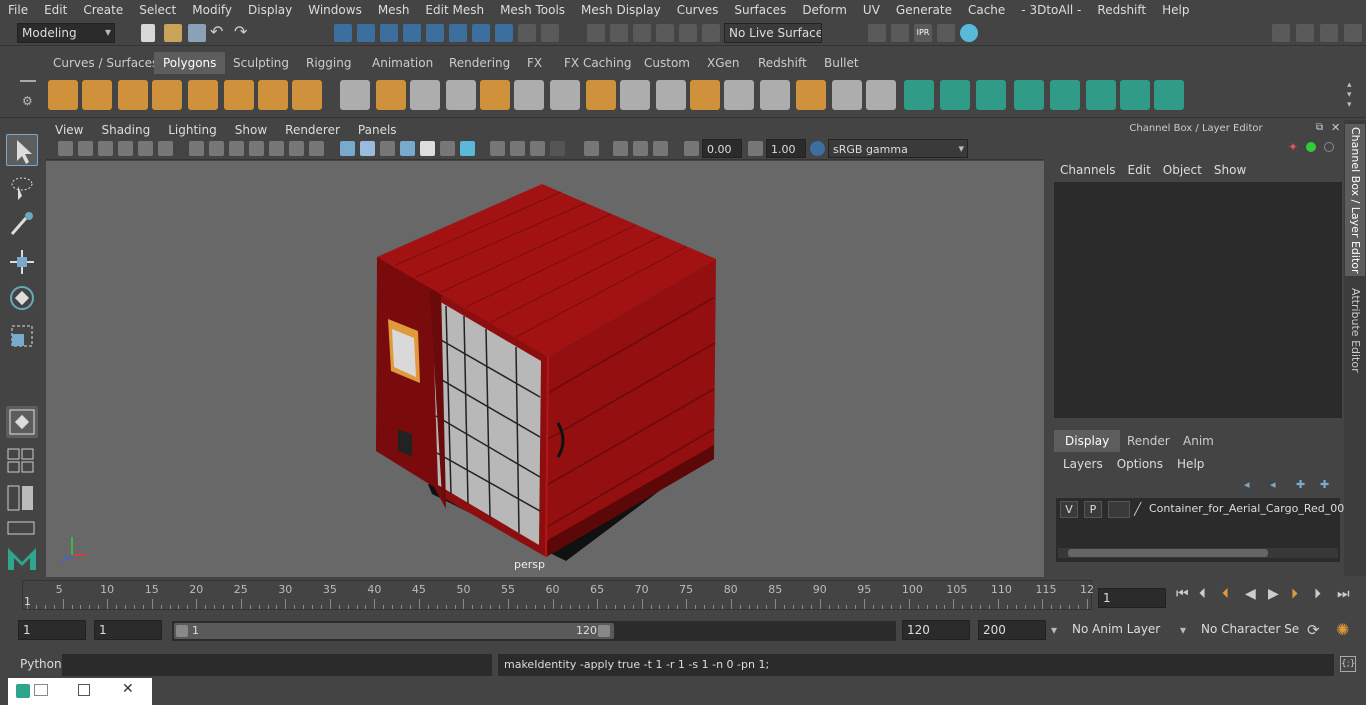 The width and height of the screenshot is (1366, 705). Describe the element at coordinates (479, 63) in the screenshot. I see `shelf-tab-rendering: Rendering` at that location.